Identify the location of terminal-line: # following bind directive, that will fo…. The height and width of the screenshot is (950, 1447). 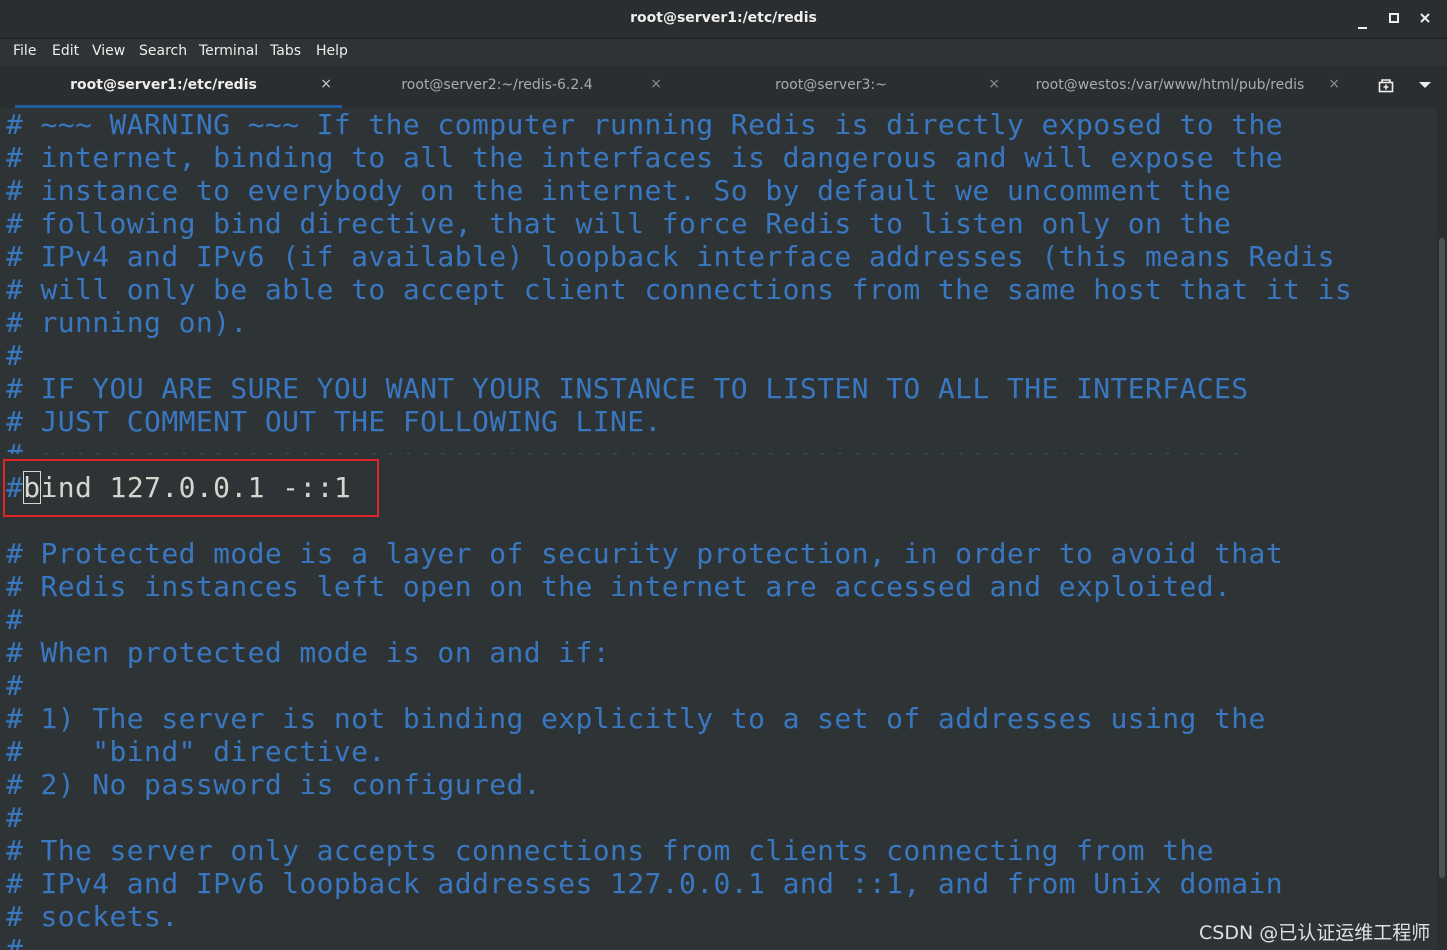
(619, 223).